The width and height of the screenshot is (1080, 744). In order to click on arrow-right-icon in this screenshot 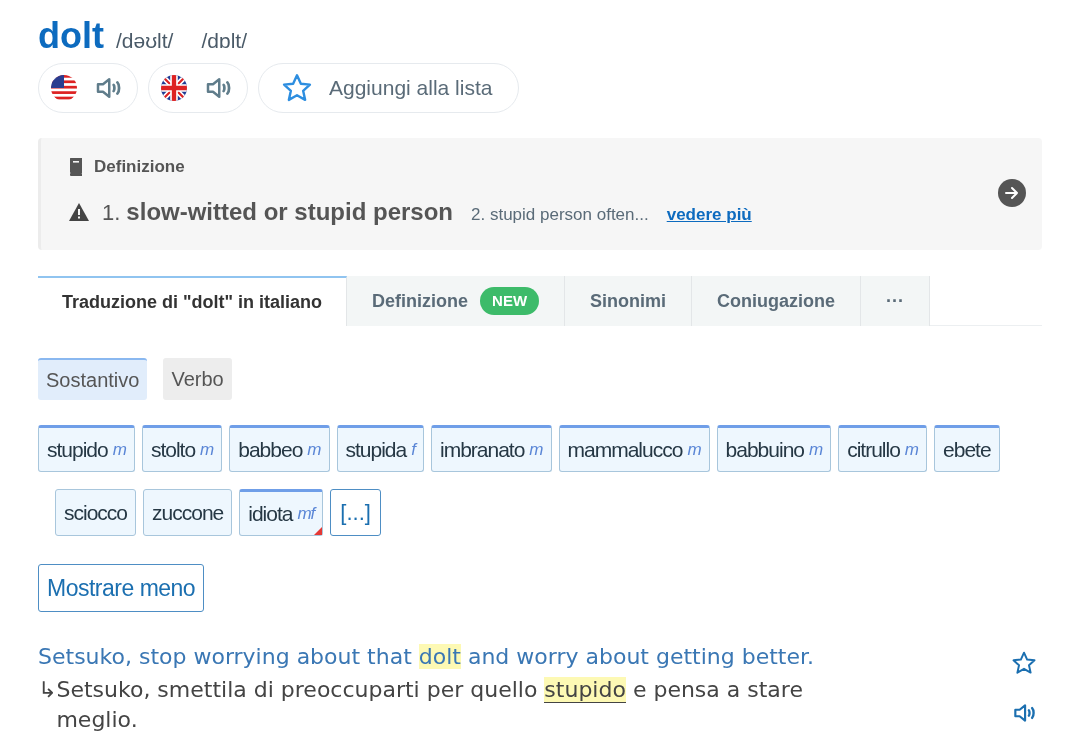, I will do `click(1012, 193)`.